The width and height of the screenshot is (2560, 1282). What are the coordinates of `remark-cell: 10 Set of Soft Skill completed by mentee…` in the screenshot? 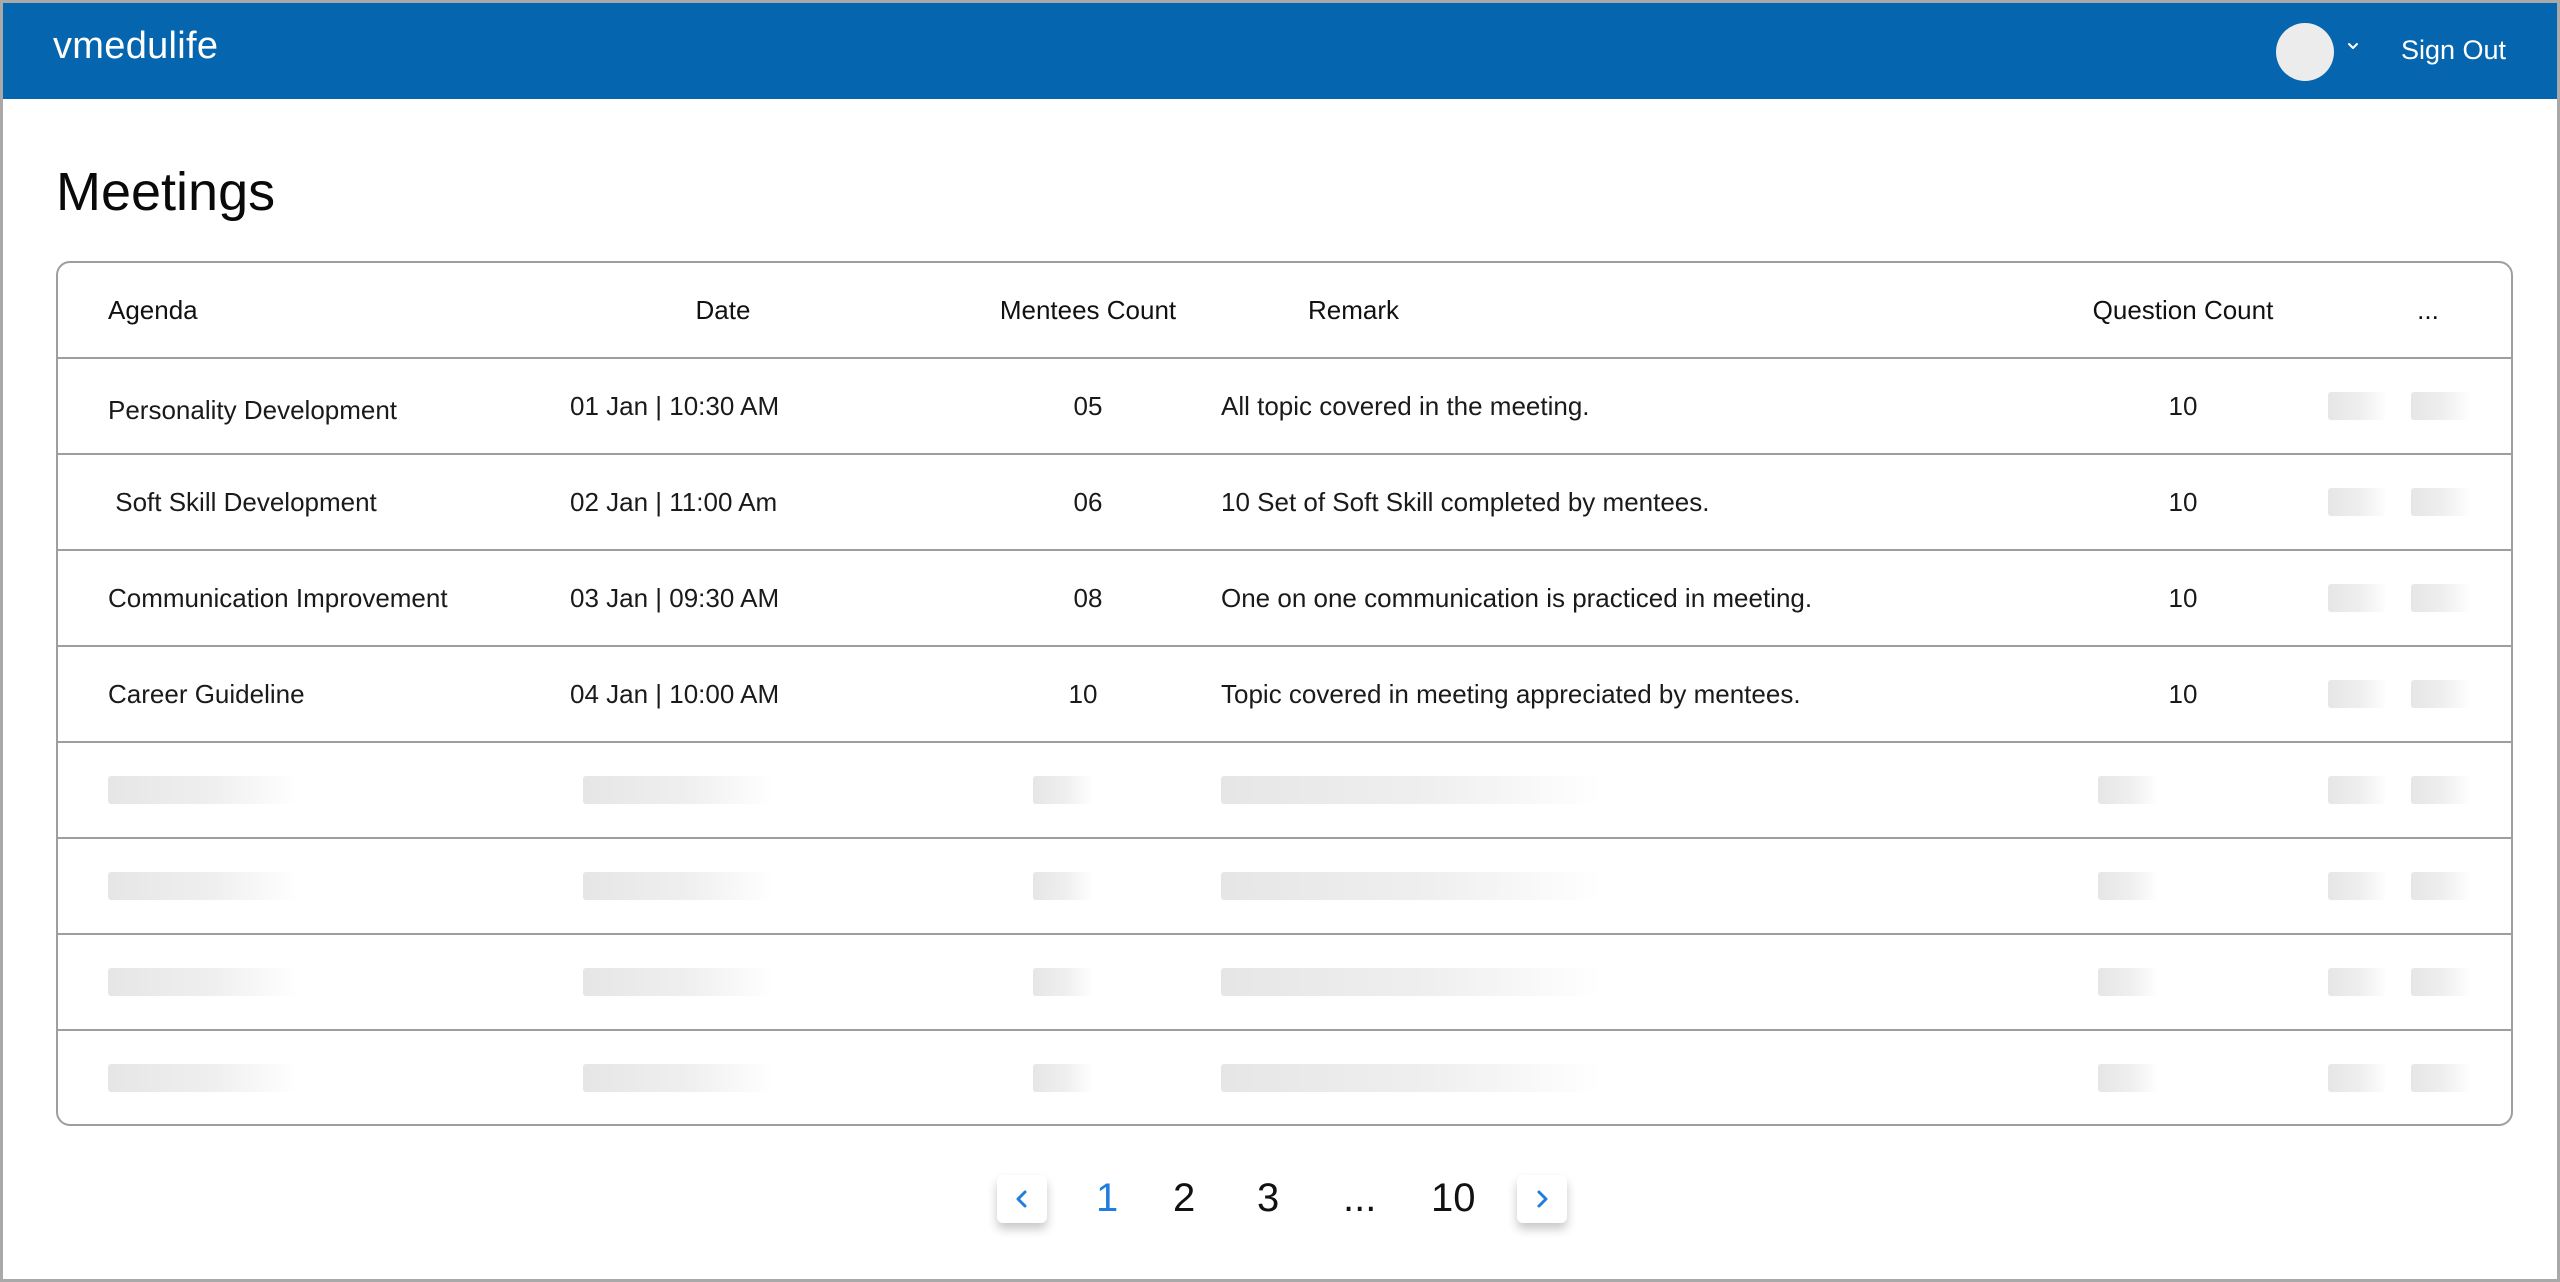 It's located at (1465, 501).